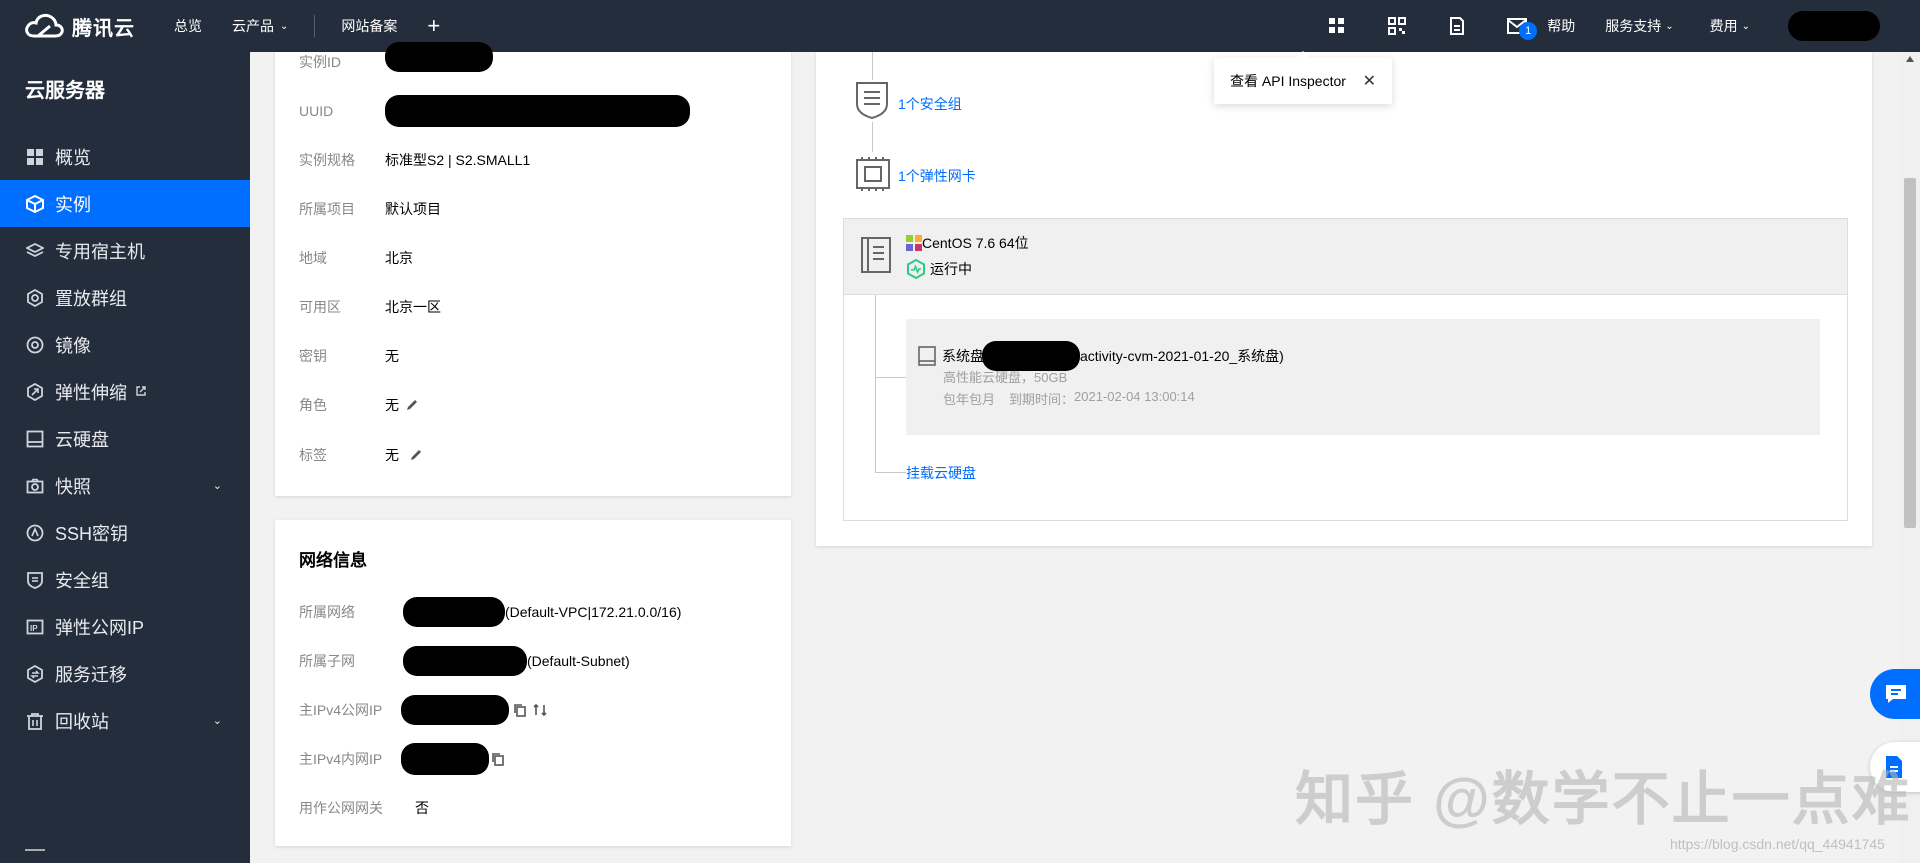 This screenshot has height=863, width=1920. What do you see at coordinates (253, 26) in the screenshot?
I see `nav-products-label: 云产品` at bounding box center [253, 26].